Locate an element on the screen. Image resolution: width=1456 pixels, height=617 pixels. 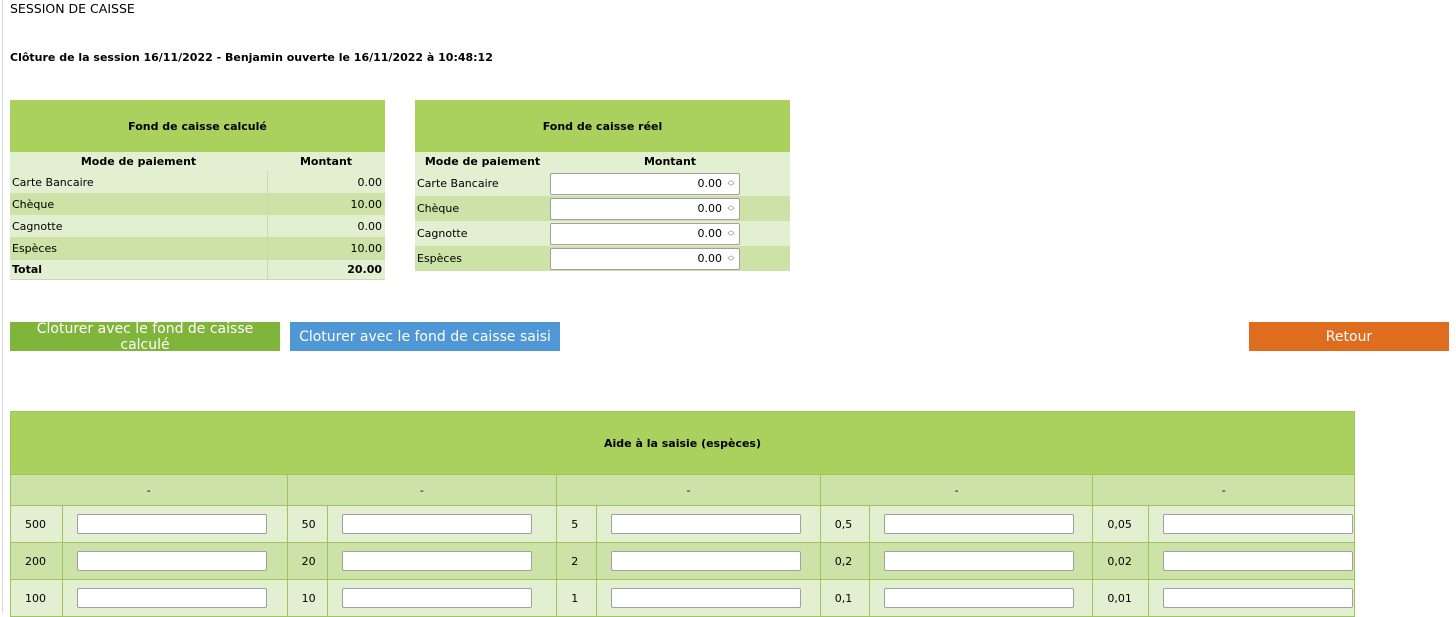
real-fund-title: Fond de caisse réel is located at coordinates (602, 126).